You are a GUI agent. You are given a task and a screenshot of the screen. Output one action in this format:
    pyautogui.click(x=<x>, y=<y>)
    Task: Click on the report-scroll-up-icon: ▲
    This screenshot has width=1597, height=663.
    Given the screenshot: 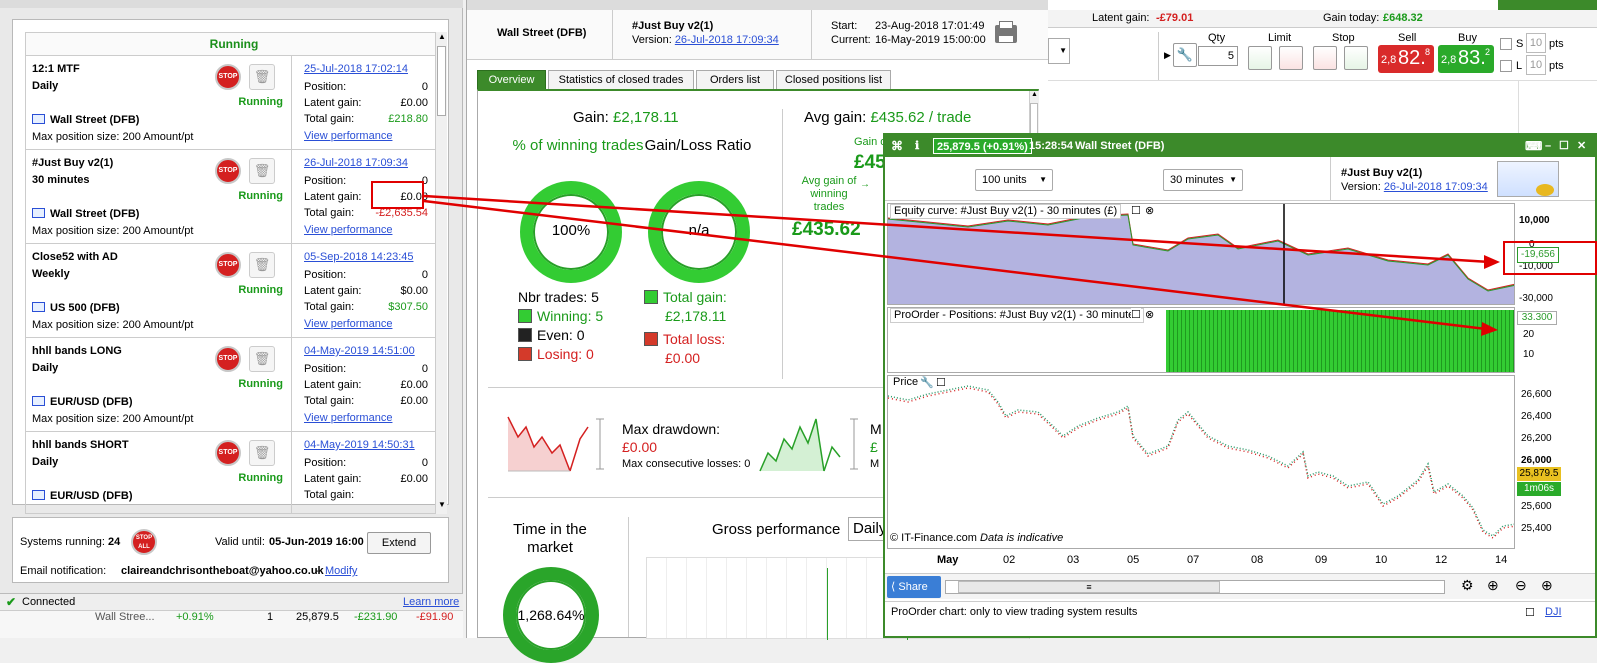 What is the action you would take?
    pyautogui.click(x=1034, y=96)
    